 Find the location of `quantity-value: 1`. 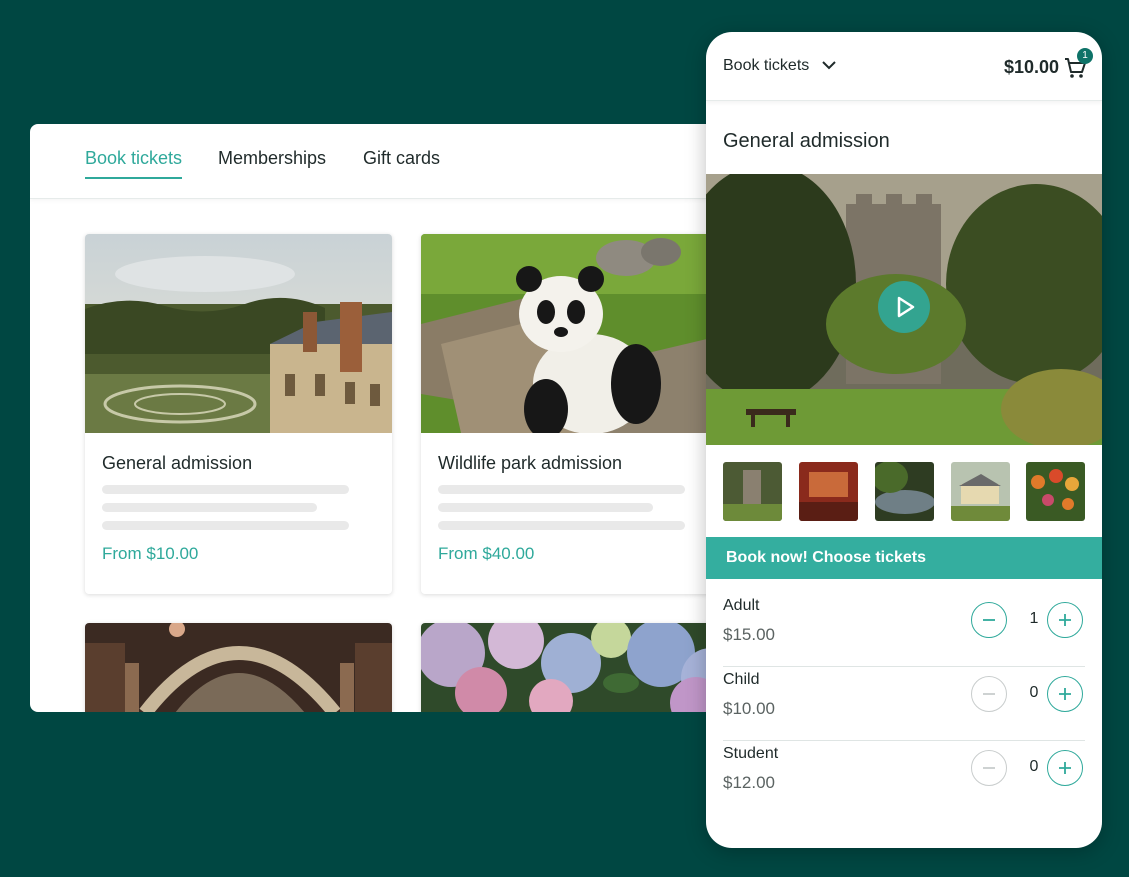

quantity-value: 1 is located at coordinates (1034, 618).